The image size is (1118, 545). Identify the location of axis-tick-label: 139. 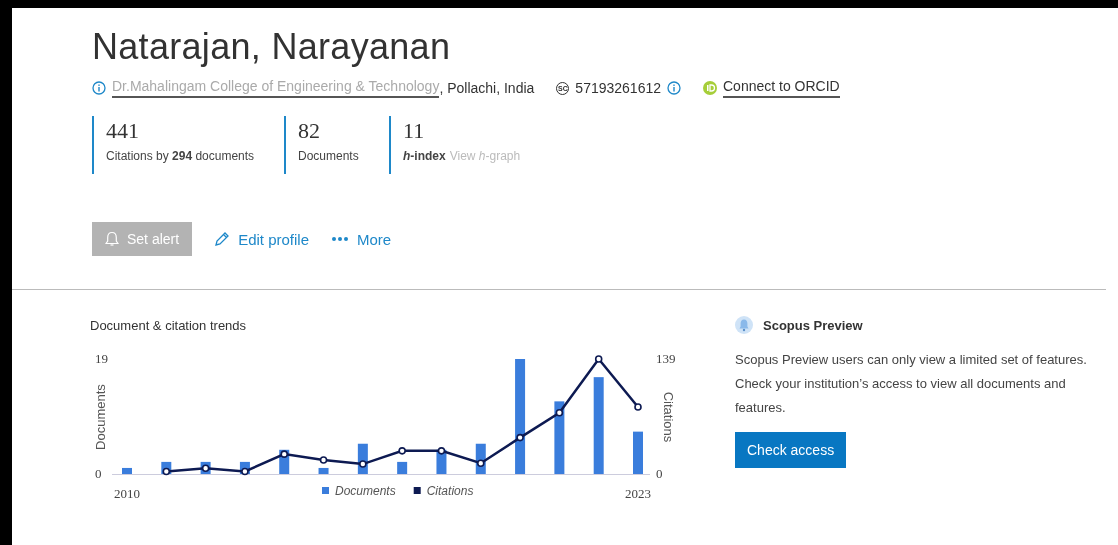
(666, 358).